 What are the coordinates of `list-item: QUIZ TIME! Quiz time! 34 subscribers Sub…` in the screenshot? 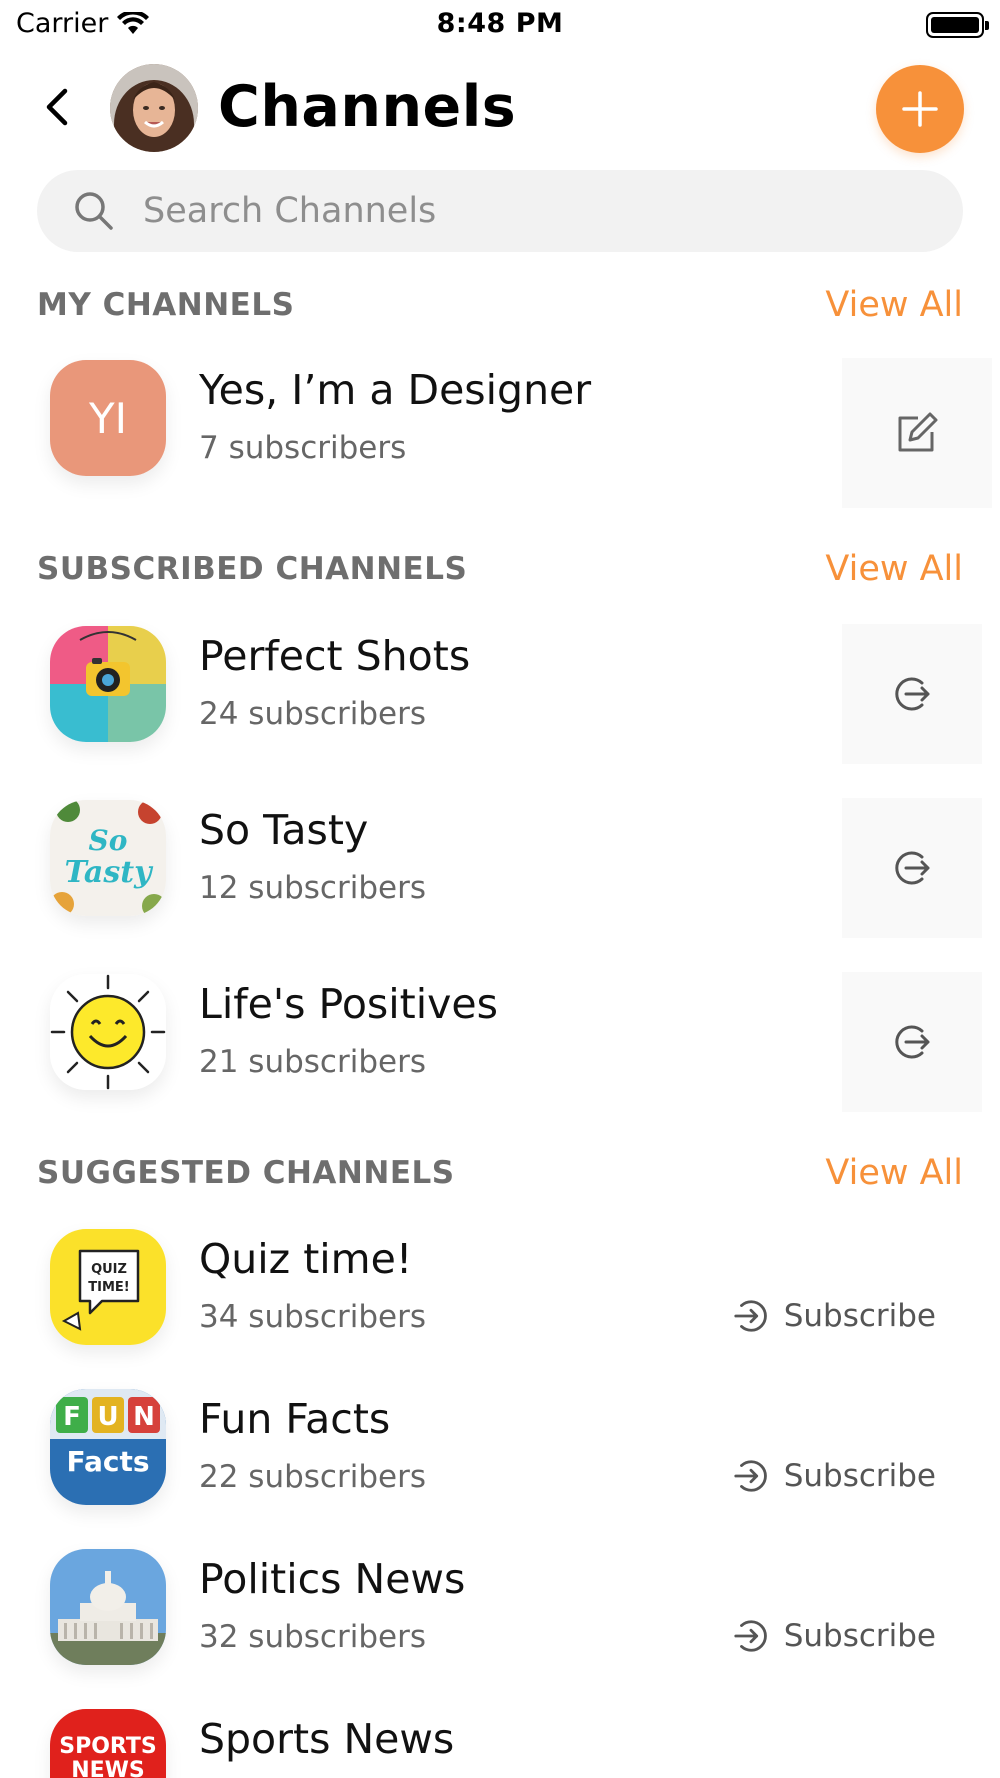 It's located at (500, 1289).